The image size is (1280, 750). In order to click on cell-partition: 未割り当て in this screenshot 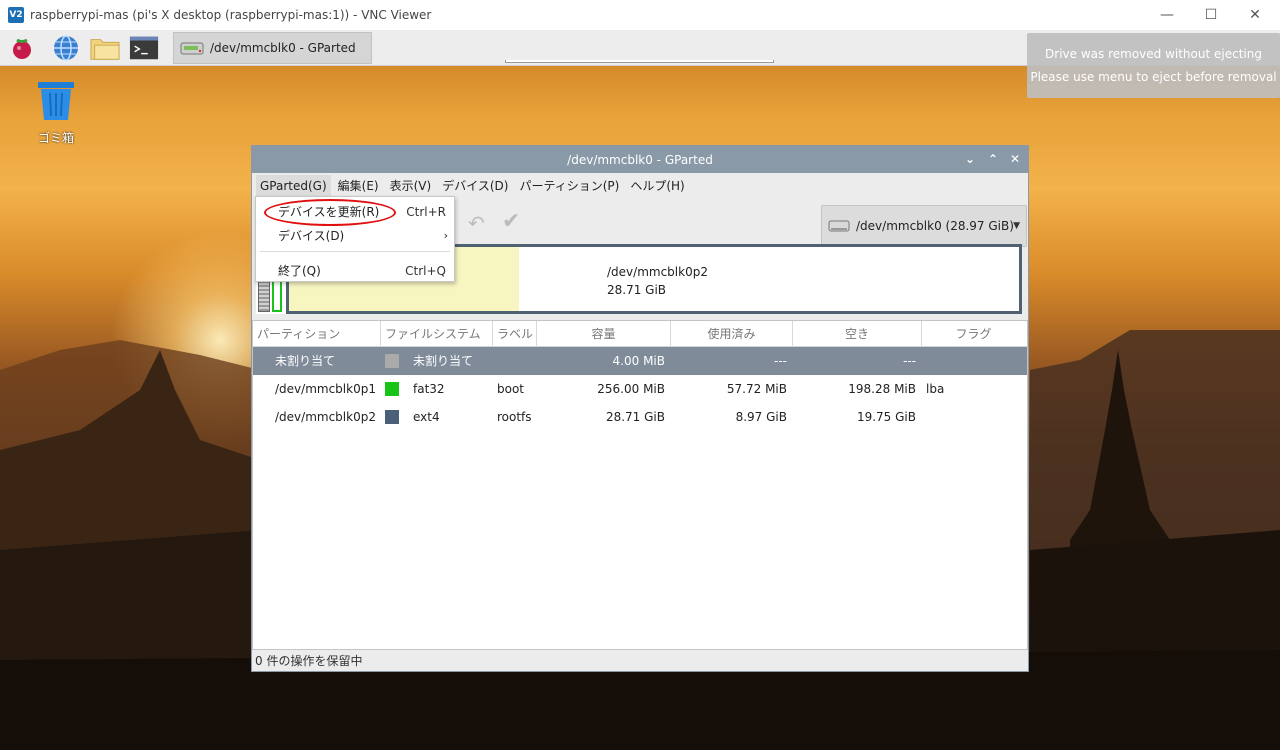, I will do `click(305, 361)`.